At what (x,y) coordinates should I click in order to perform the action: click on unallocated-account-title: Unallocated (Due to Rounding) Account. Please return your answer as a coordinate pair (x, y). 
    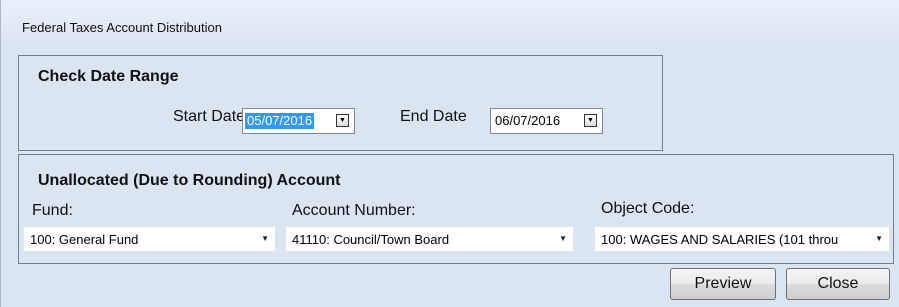
    Looking at the image, I should click on (189, 180).